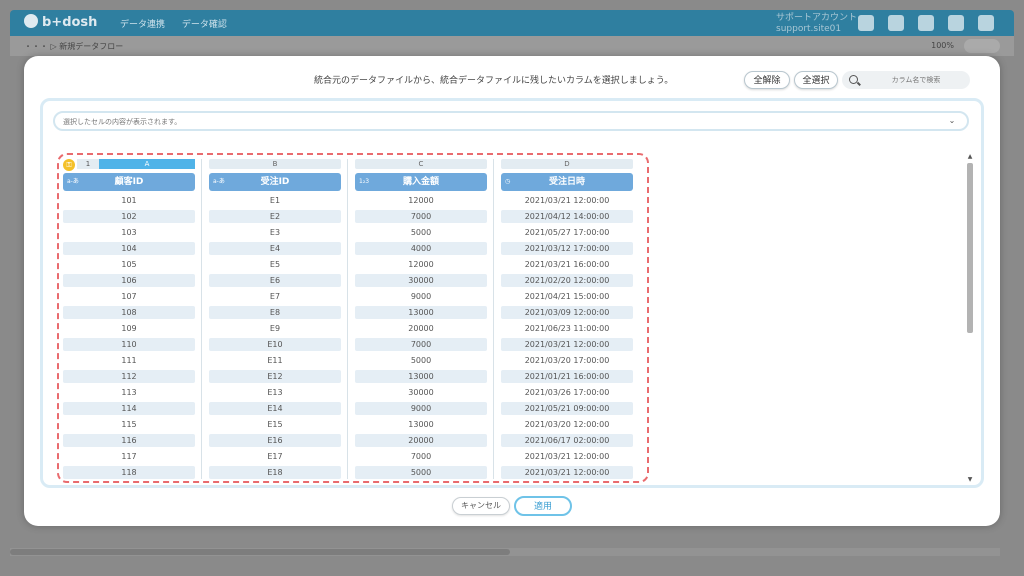 This screenshot has height=576, width=1024. I want to click on column-header: 1₂3 購入金額, so click(421, 182).